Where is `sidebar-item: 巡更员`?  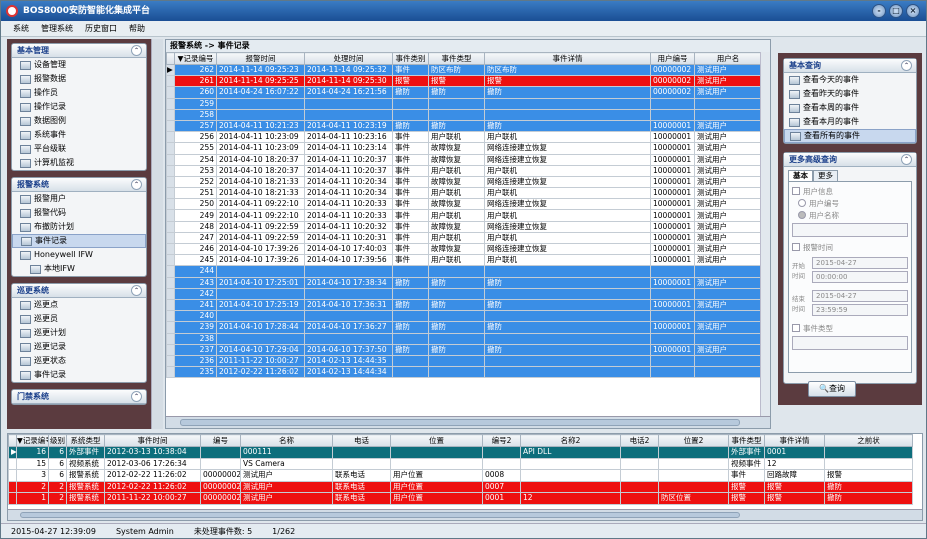 sidebar-item: 巡更员 is located at coordinates (79, 319).